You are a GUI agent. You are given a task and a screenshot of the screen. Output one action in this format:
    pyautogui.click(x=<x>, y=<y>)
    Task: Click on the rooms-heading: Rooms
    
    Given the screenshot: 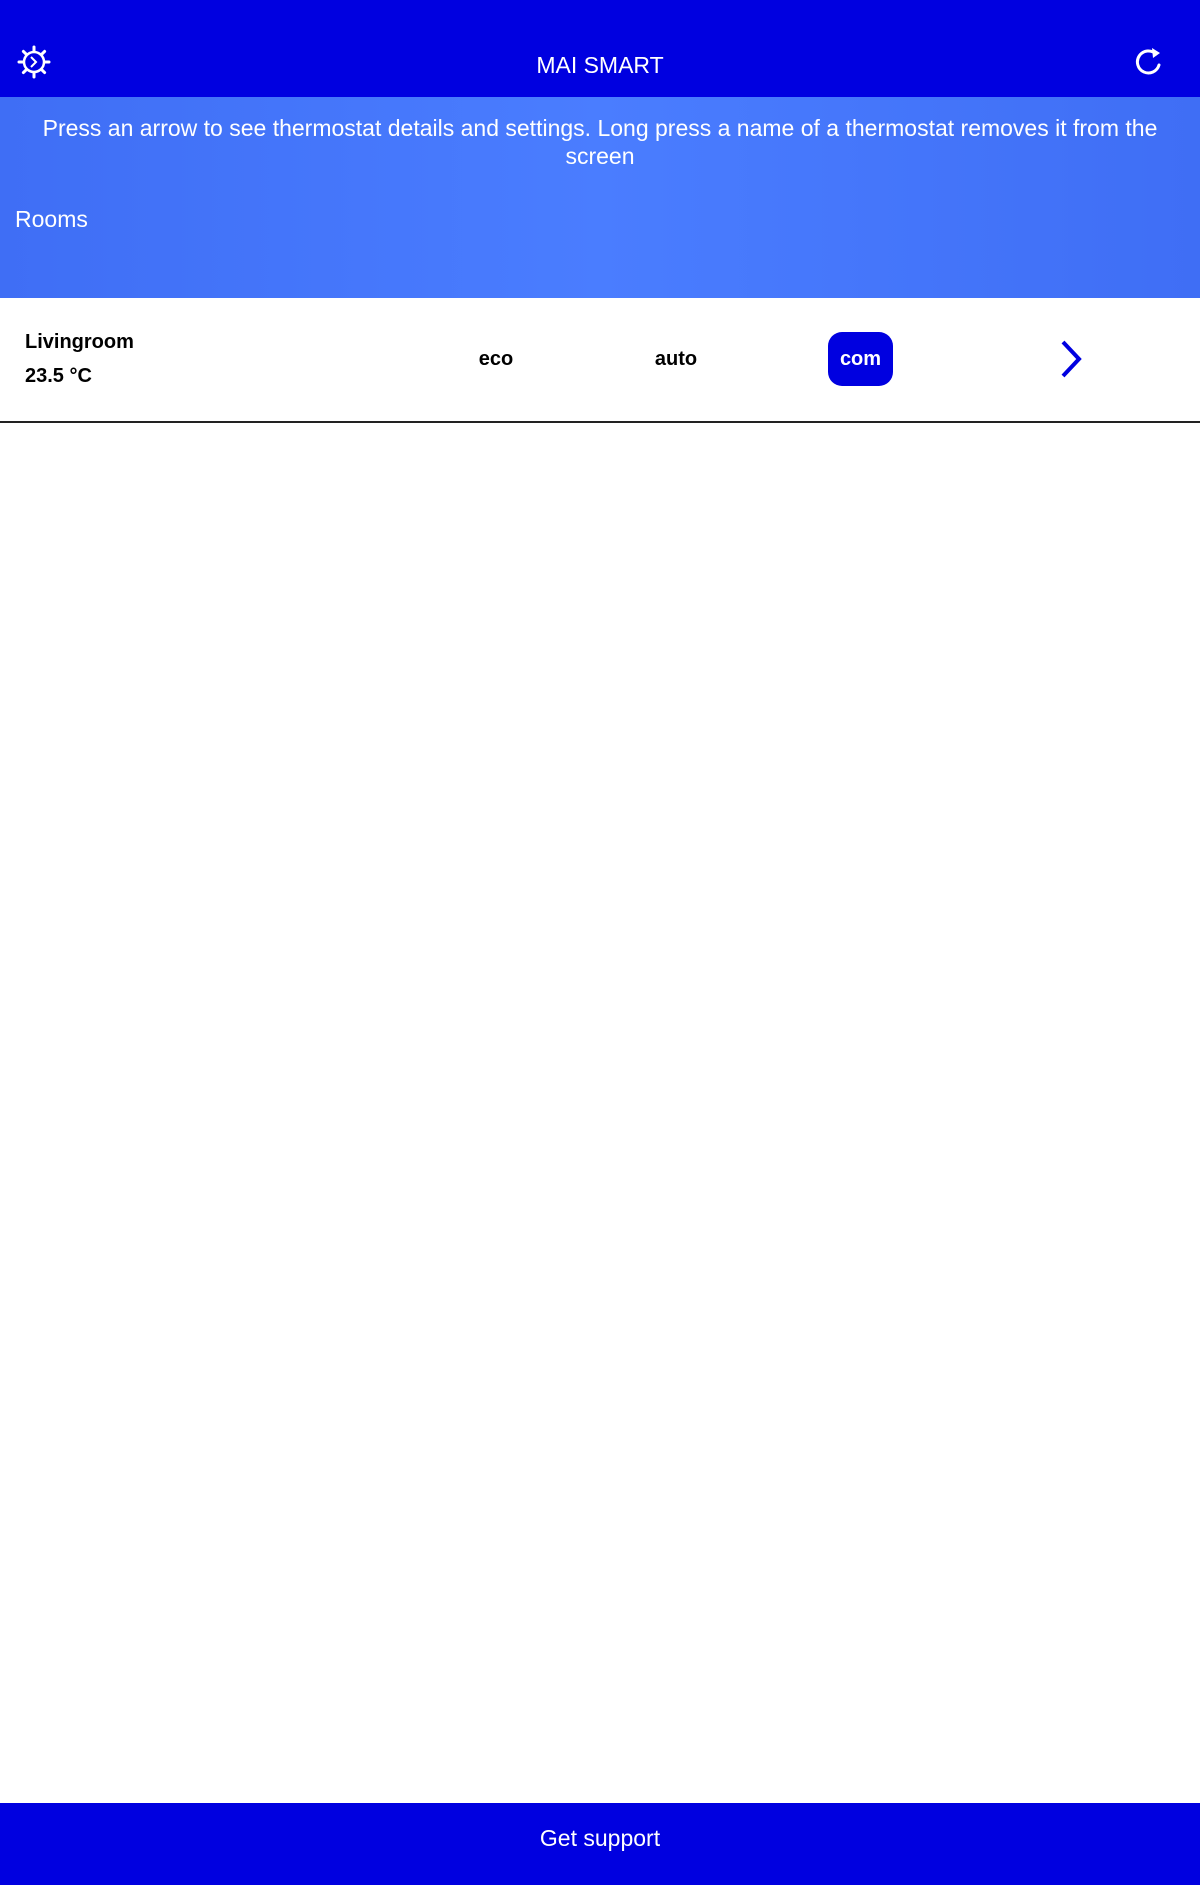 What is the action you would take?
    pyautogui.click(x=51, y=219)
    